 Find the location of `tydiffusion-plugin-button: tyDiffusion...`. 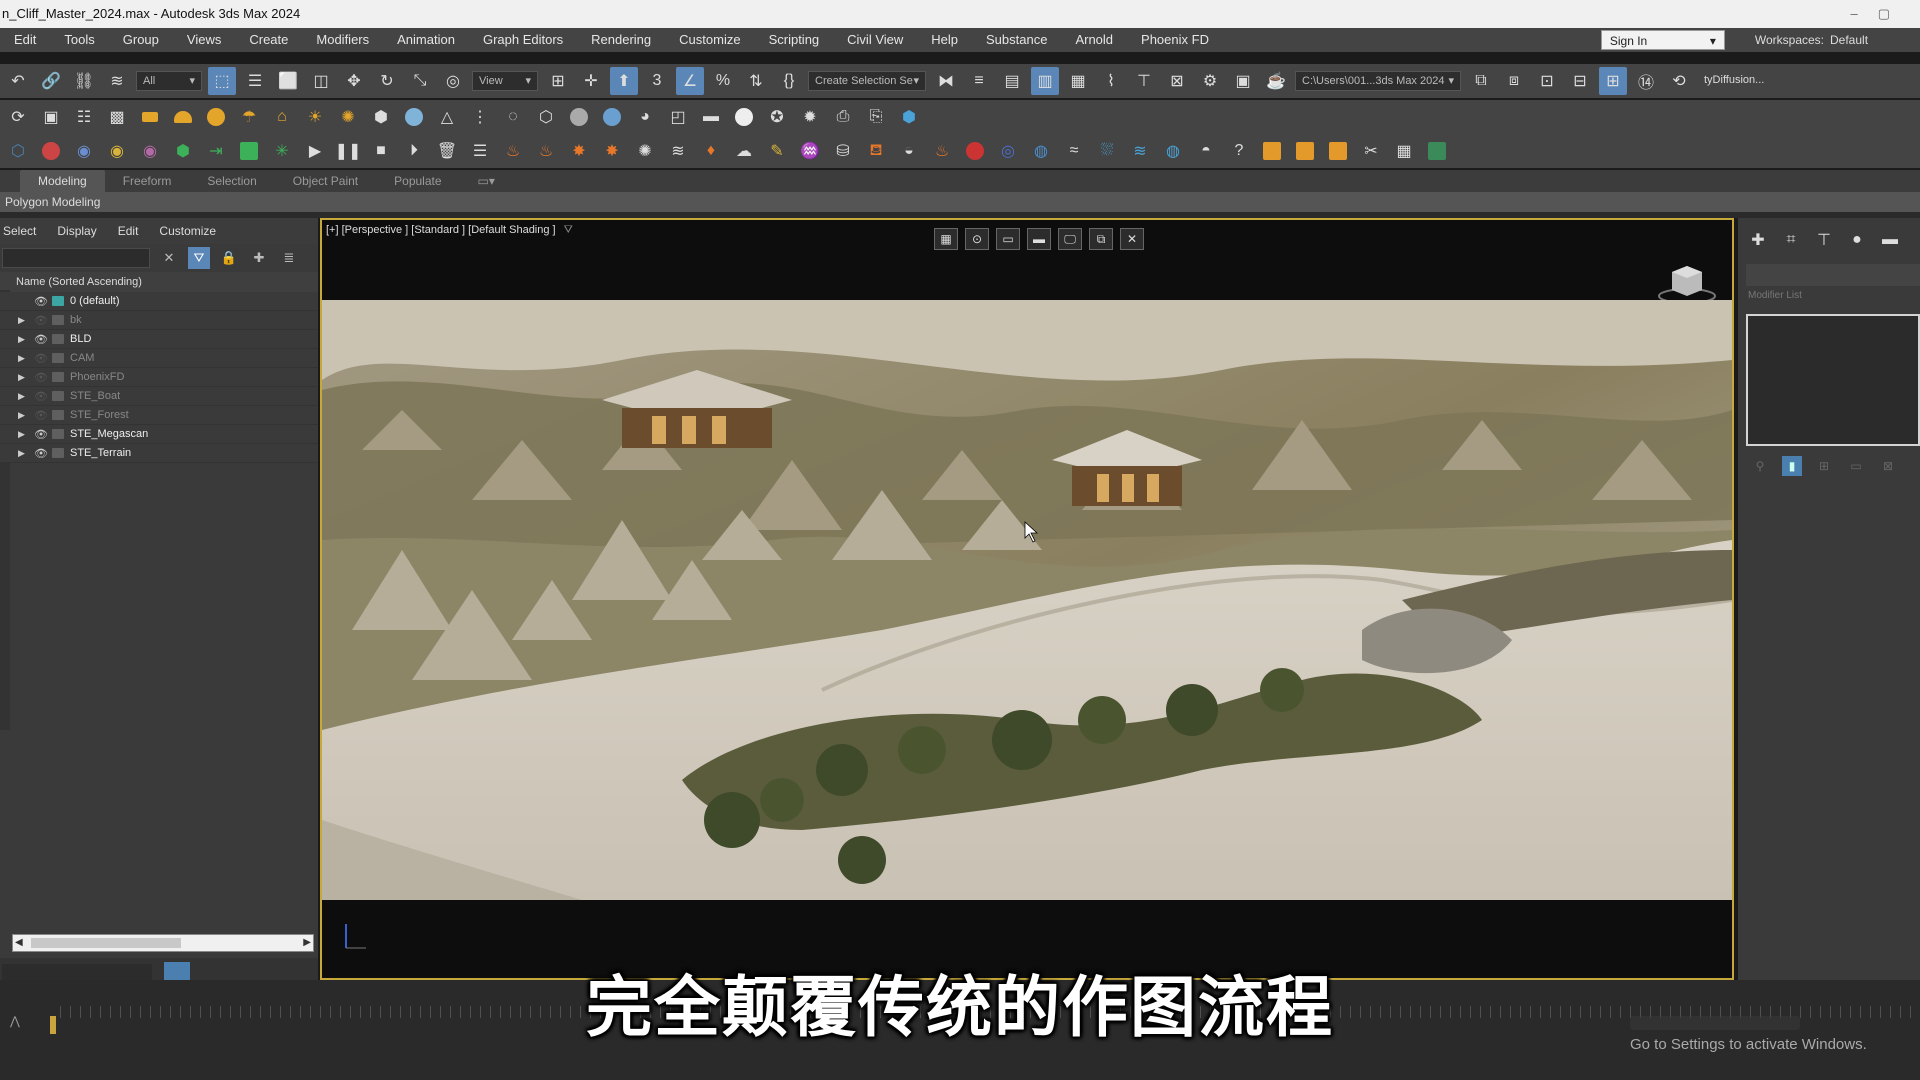

tydiffusion-plugin-button: tyDiffusion... is located at coordinates (1734, 81).